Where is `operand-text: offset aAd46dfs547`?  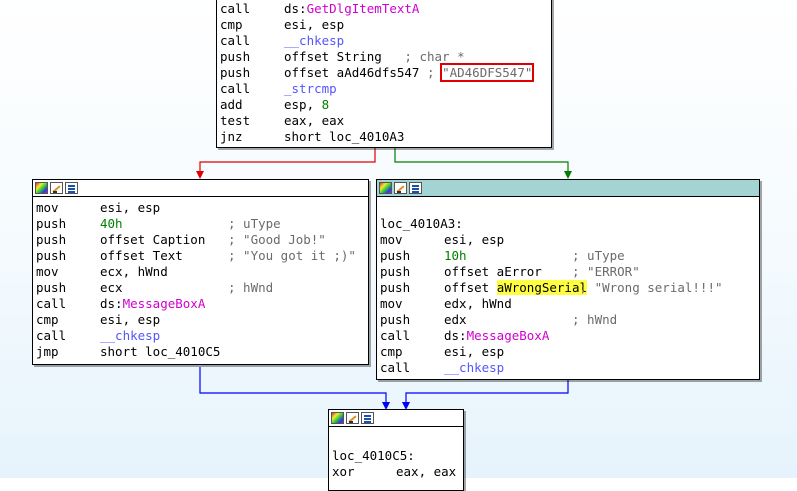 operand-text: offset aAd46dfs547 is located at coordinates (355, 72).